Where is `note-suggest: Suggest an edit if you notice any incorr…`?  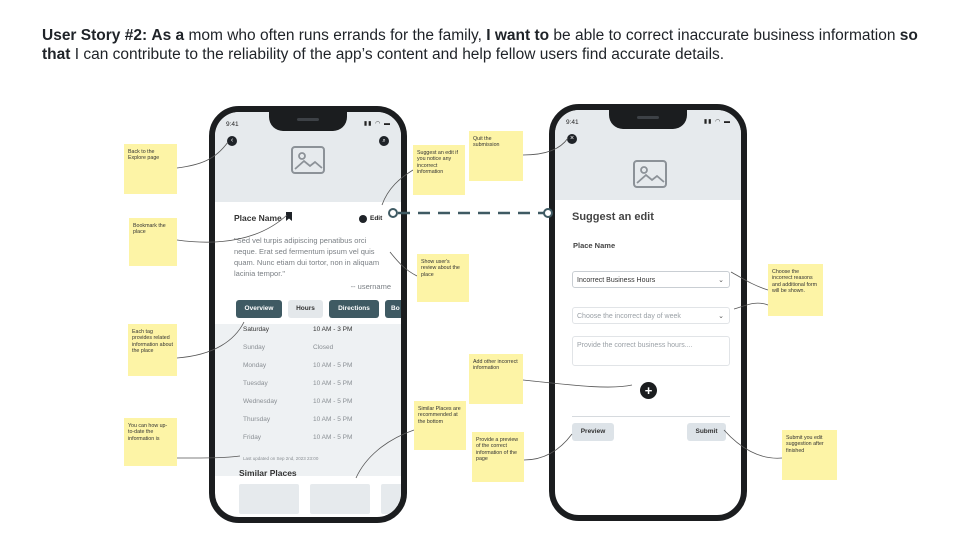
note-suggest: Suggest an edit if you notice any incorr… is located at coordinates (439, 170).